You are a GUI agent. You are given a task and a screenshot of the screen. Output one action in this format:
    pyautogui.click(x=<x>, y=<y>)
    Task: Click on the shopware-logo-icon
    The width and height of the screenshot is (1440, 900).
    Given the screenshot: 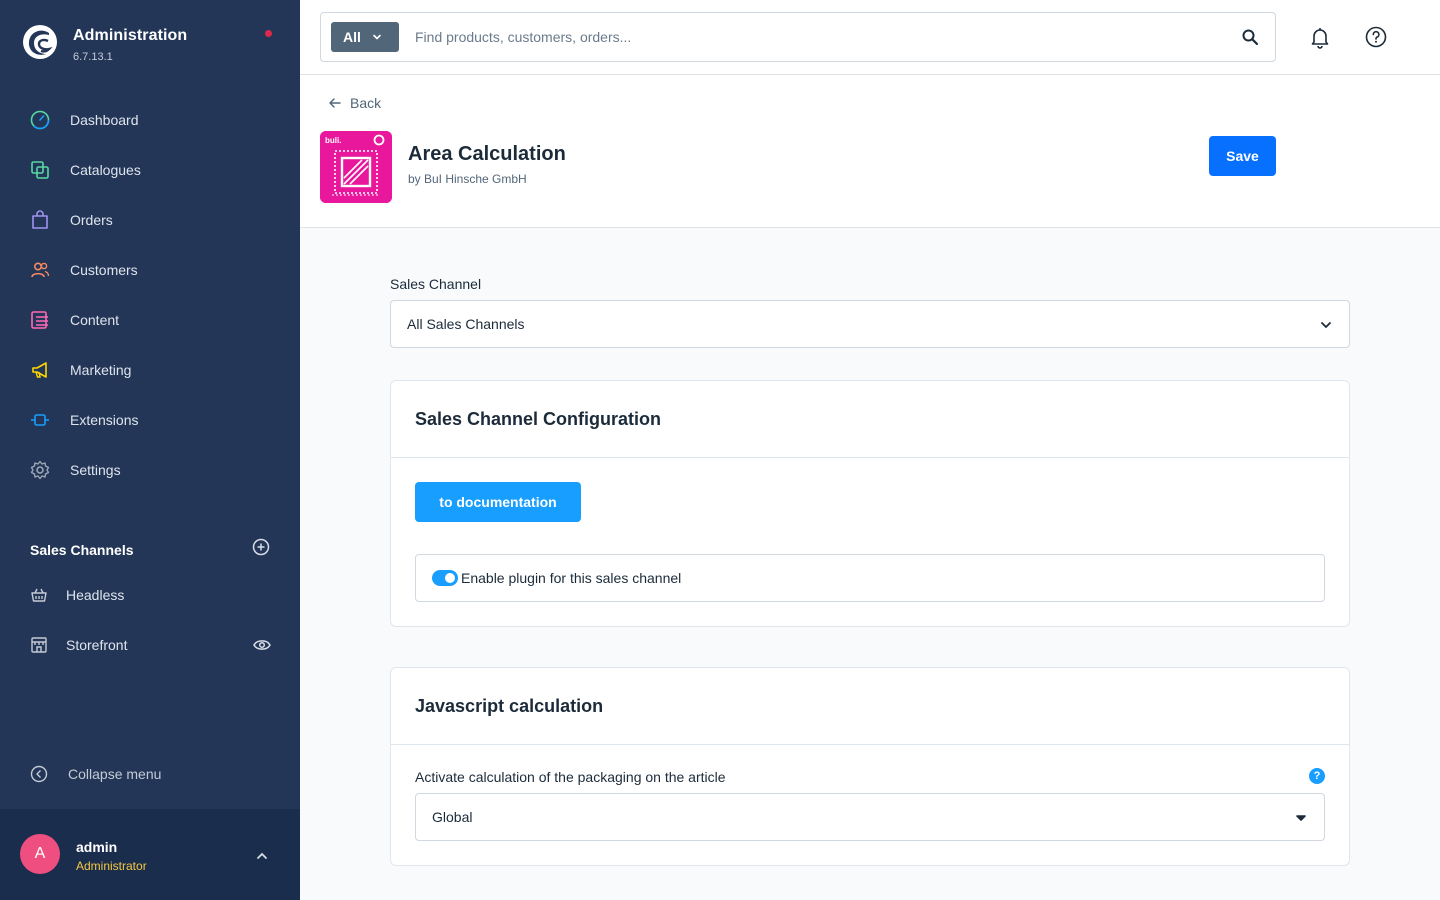 What is the action you would take?
    pyautogui.click(x=40, y=42)
    